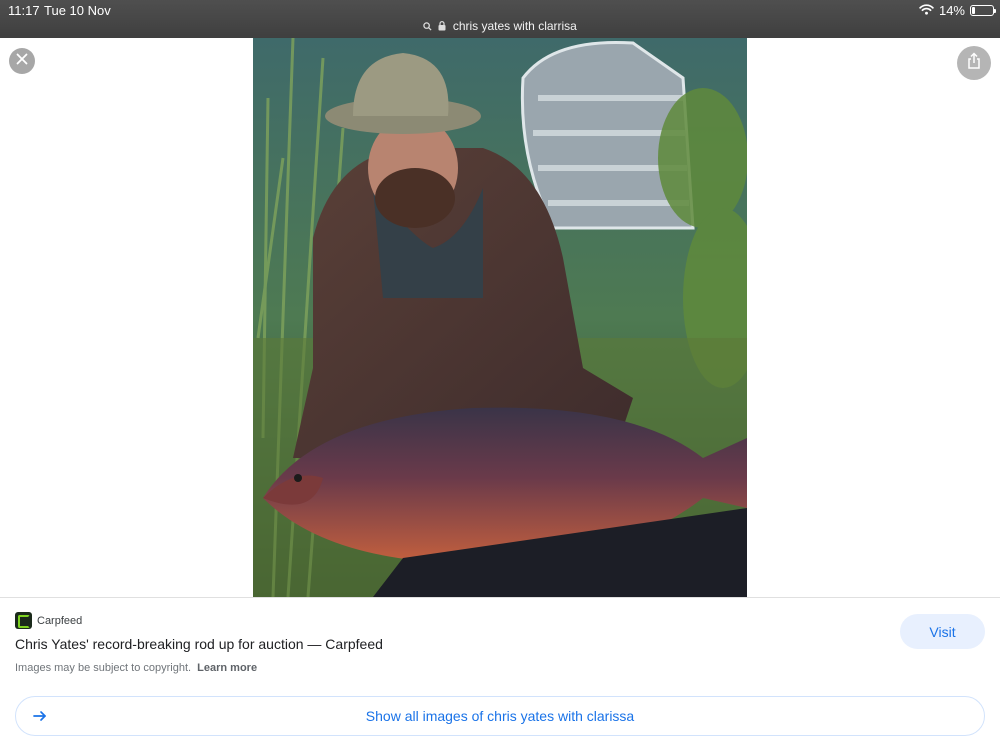  What do you see at coordinates (77, 10) in the screenshot?
I see `status-date: Tue 10 Nov` at bounding box center [77, 10].